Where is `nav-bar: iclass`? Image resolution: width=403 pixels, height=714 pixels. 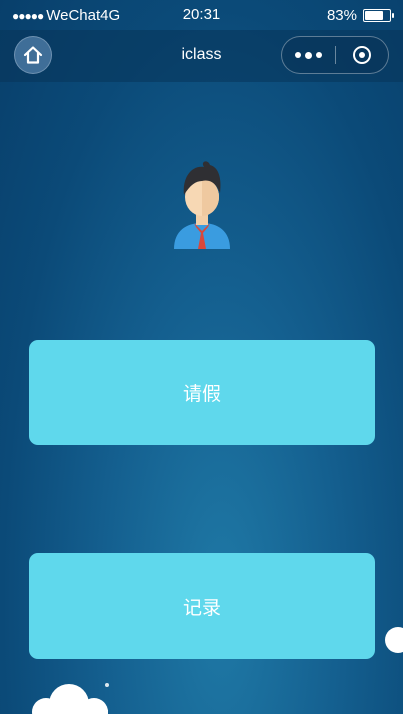 nav-bar: iclass is located at coordinates (201, 56).